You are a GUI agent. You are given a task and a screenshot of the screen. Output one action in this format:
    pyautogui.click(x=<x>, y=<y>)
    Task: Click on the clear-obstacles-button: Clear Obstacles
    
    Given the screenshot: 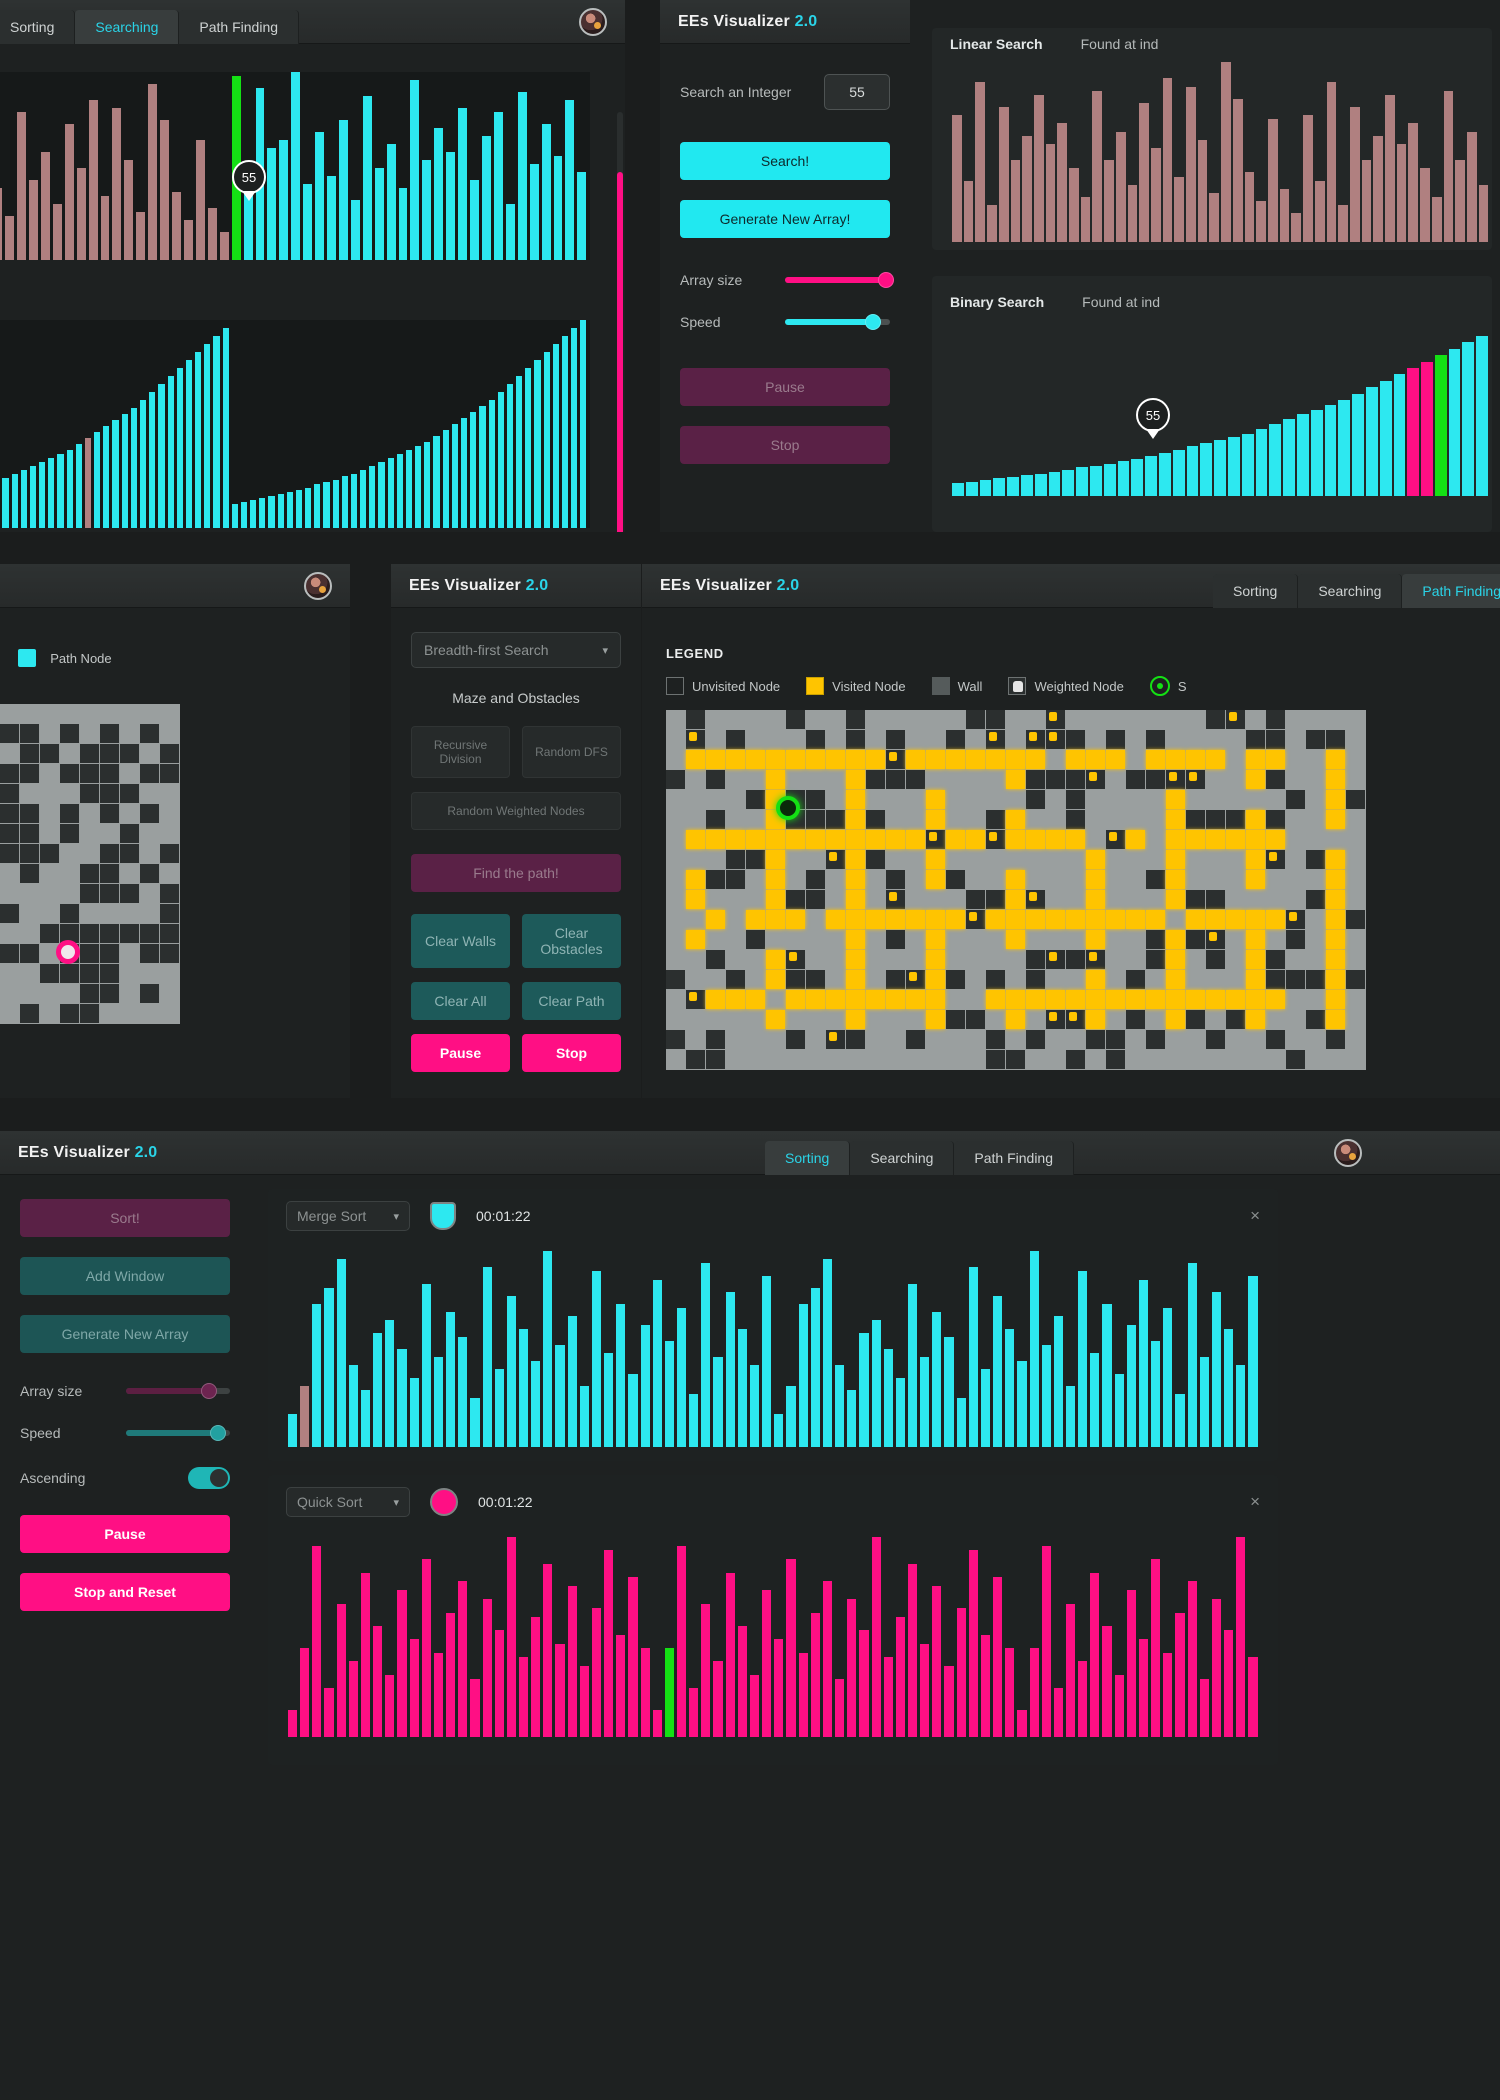 What is the action you would take?
    pyautogui.click(x=571, y=941)
    